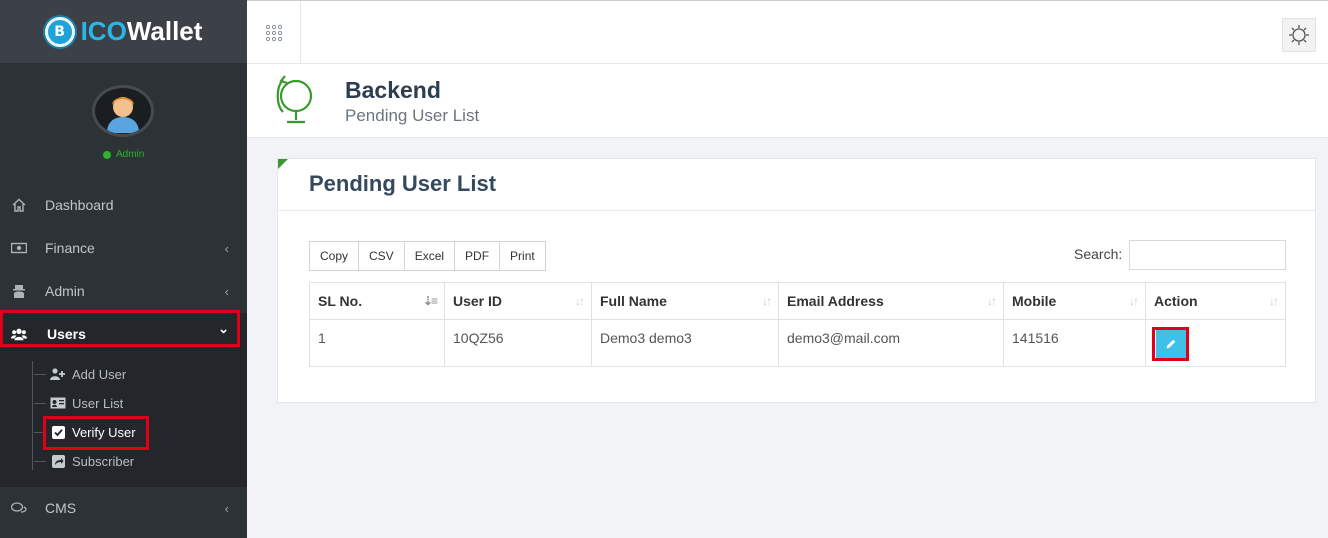 This screenshot has height=538, width=1328. What do you see at coordinates (334, 256) in the screenshot?
I see `copy-button: Copy` at bounding box center [334, 256].